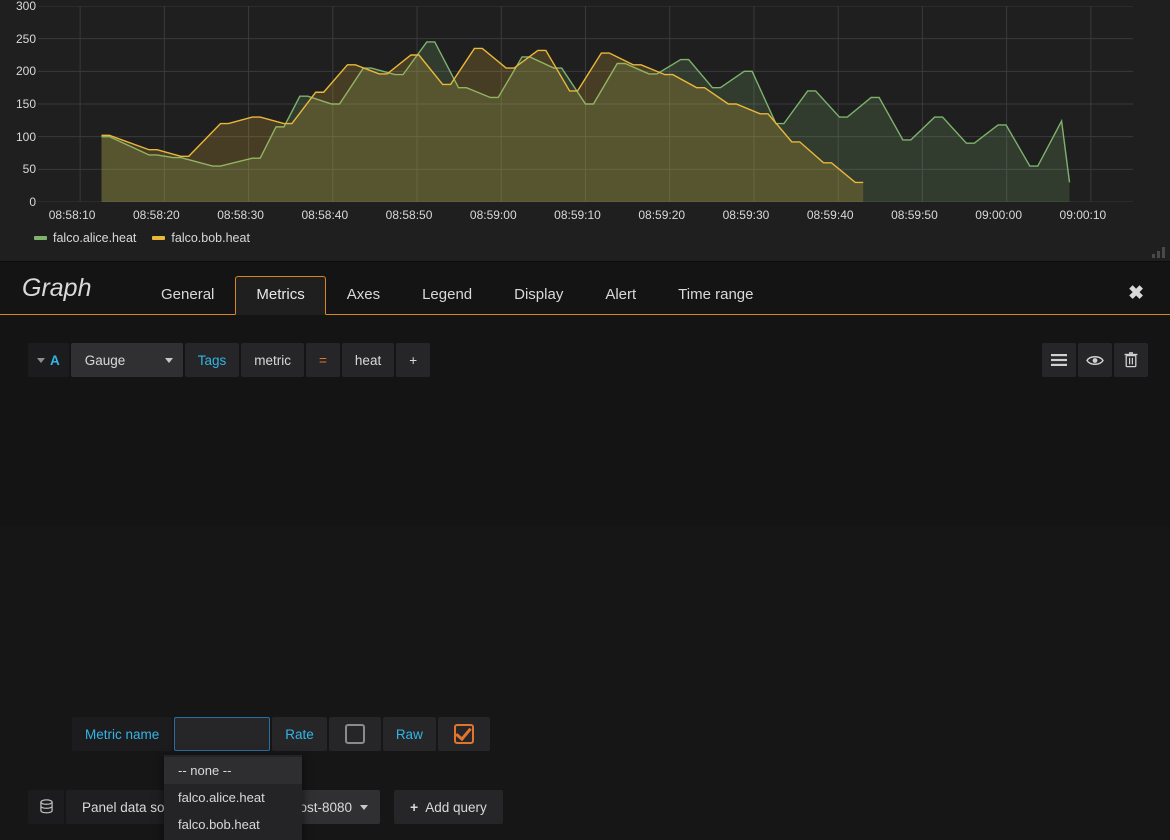 Image resolution: width=1170 pixels, height=840 pixels. I want to click on add-tag-button: +, so click(413, 360).